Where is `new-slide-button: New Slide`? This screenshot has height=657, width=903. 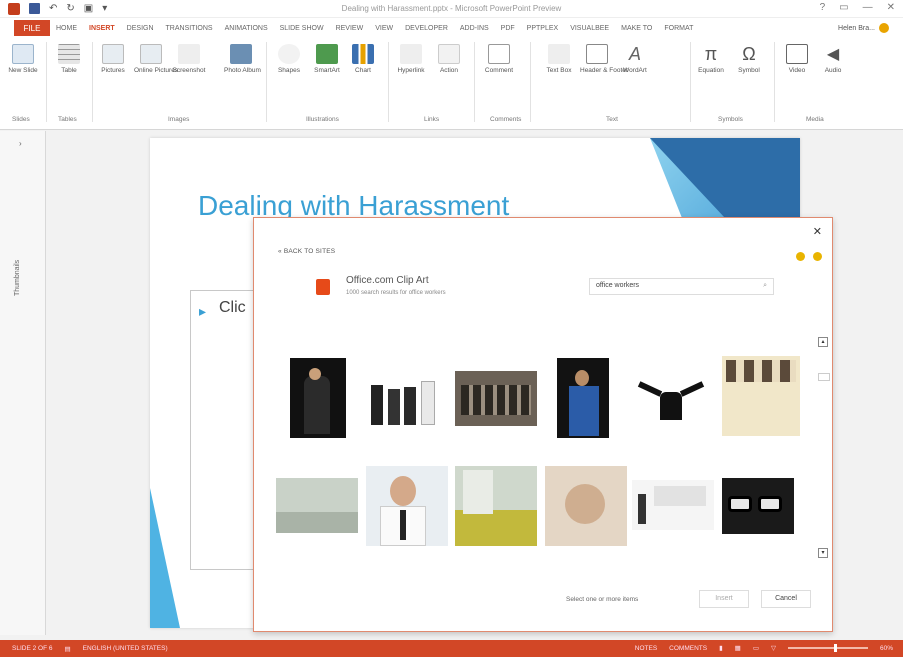 new-slide-button: New Slide is located at coordinates (23, 59).